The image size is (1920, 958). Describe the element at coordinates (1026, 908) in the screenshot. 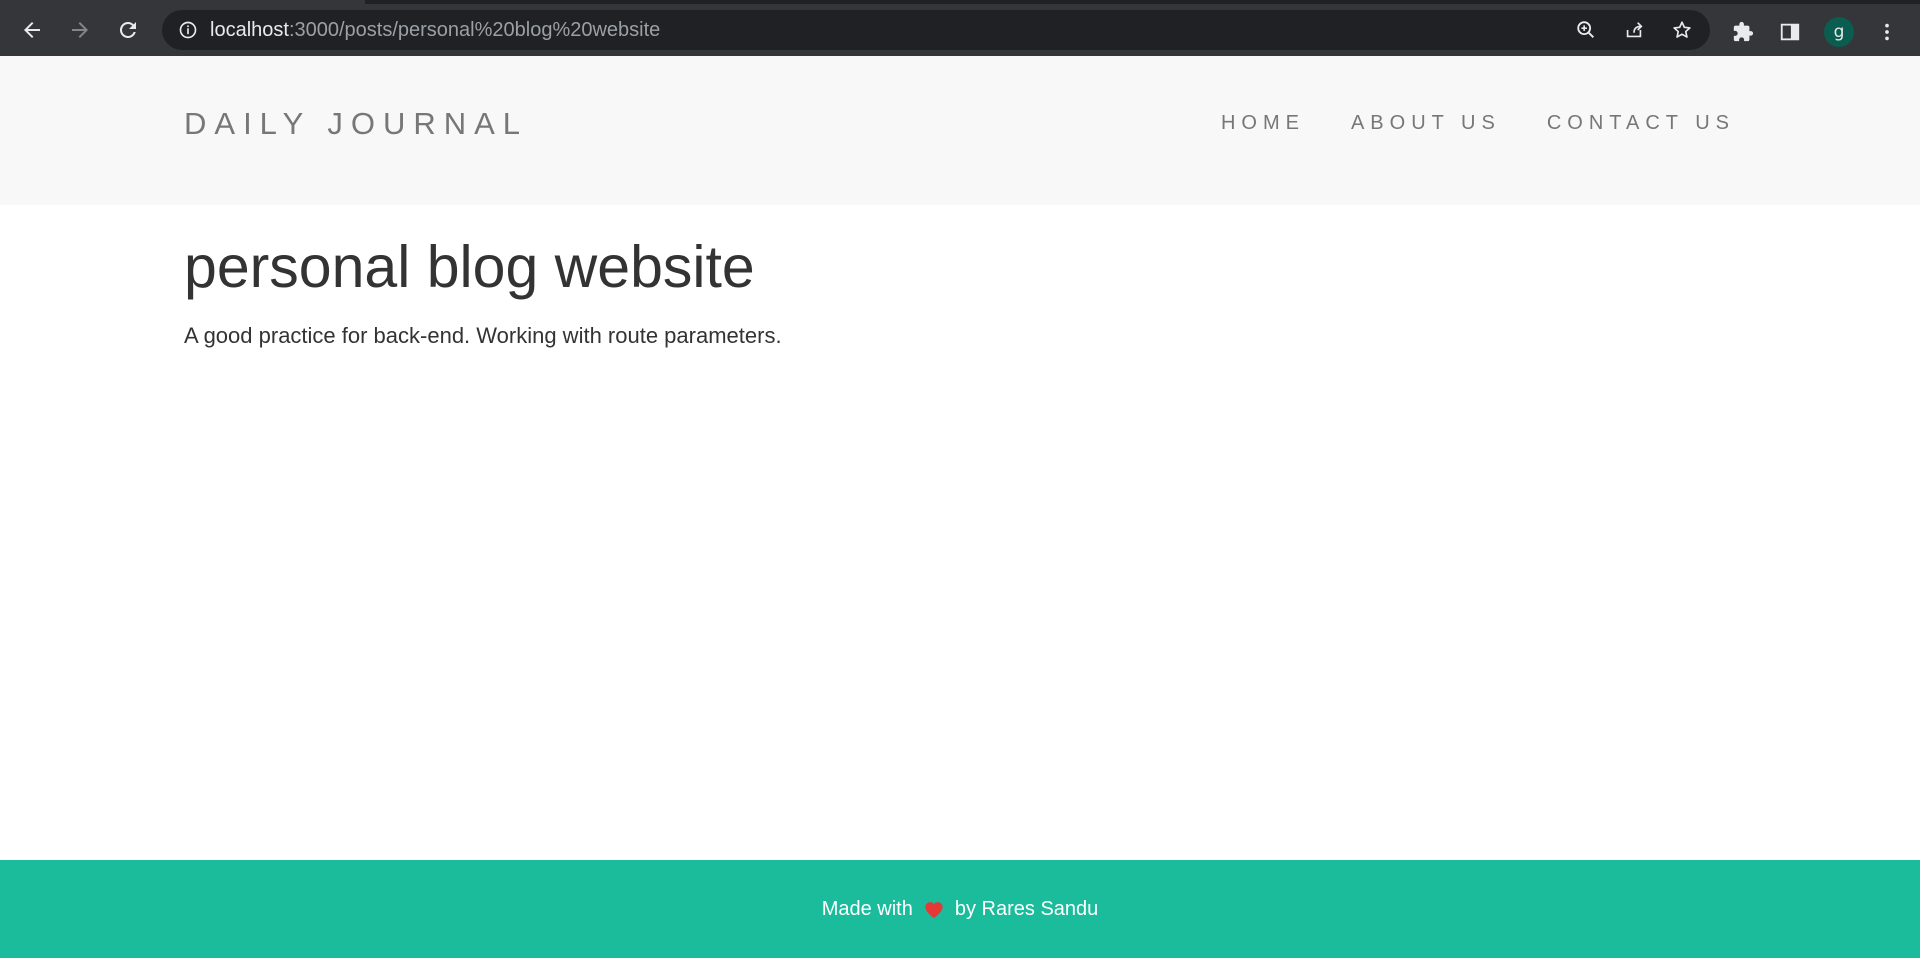

I see `footer-suffix: by Rares Sandu` at that location.